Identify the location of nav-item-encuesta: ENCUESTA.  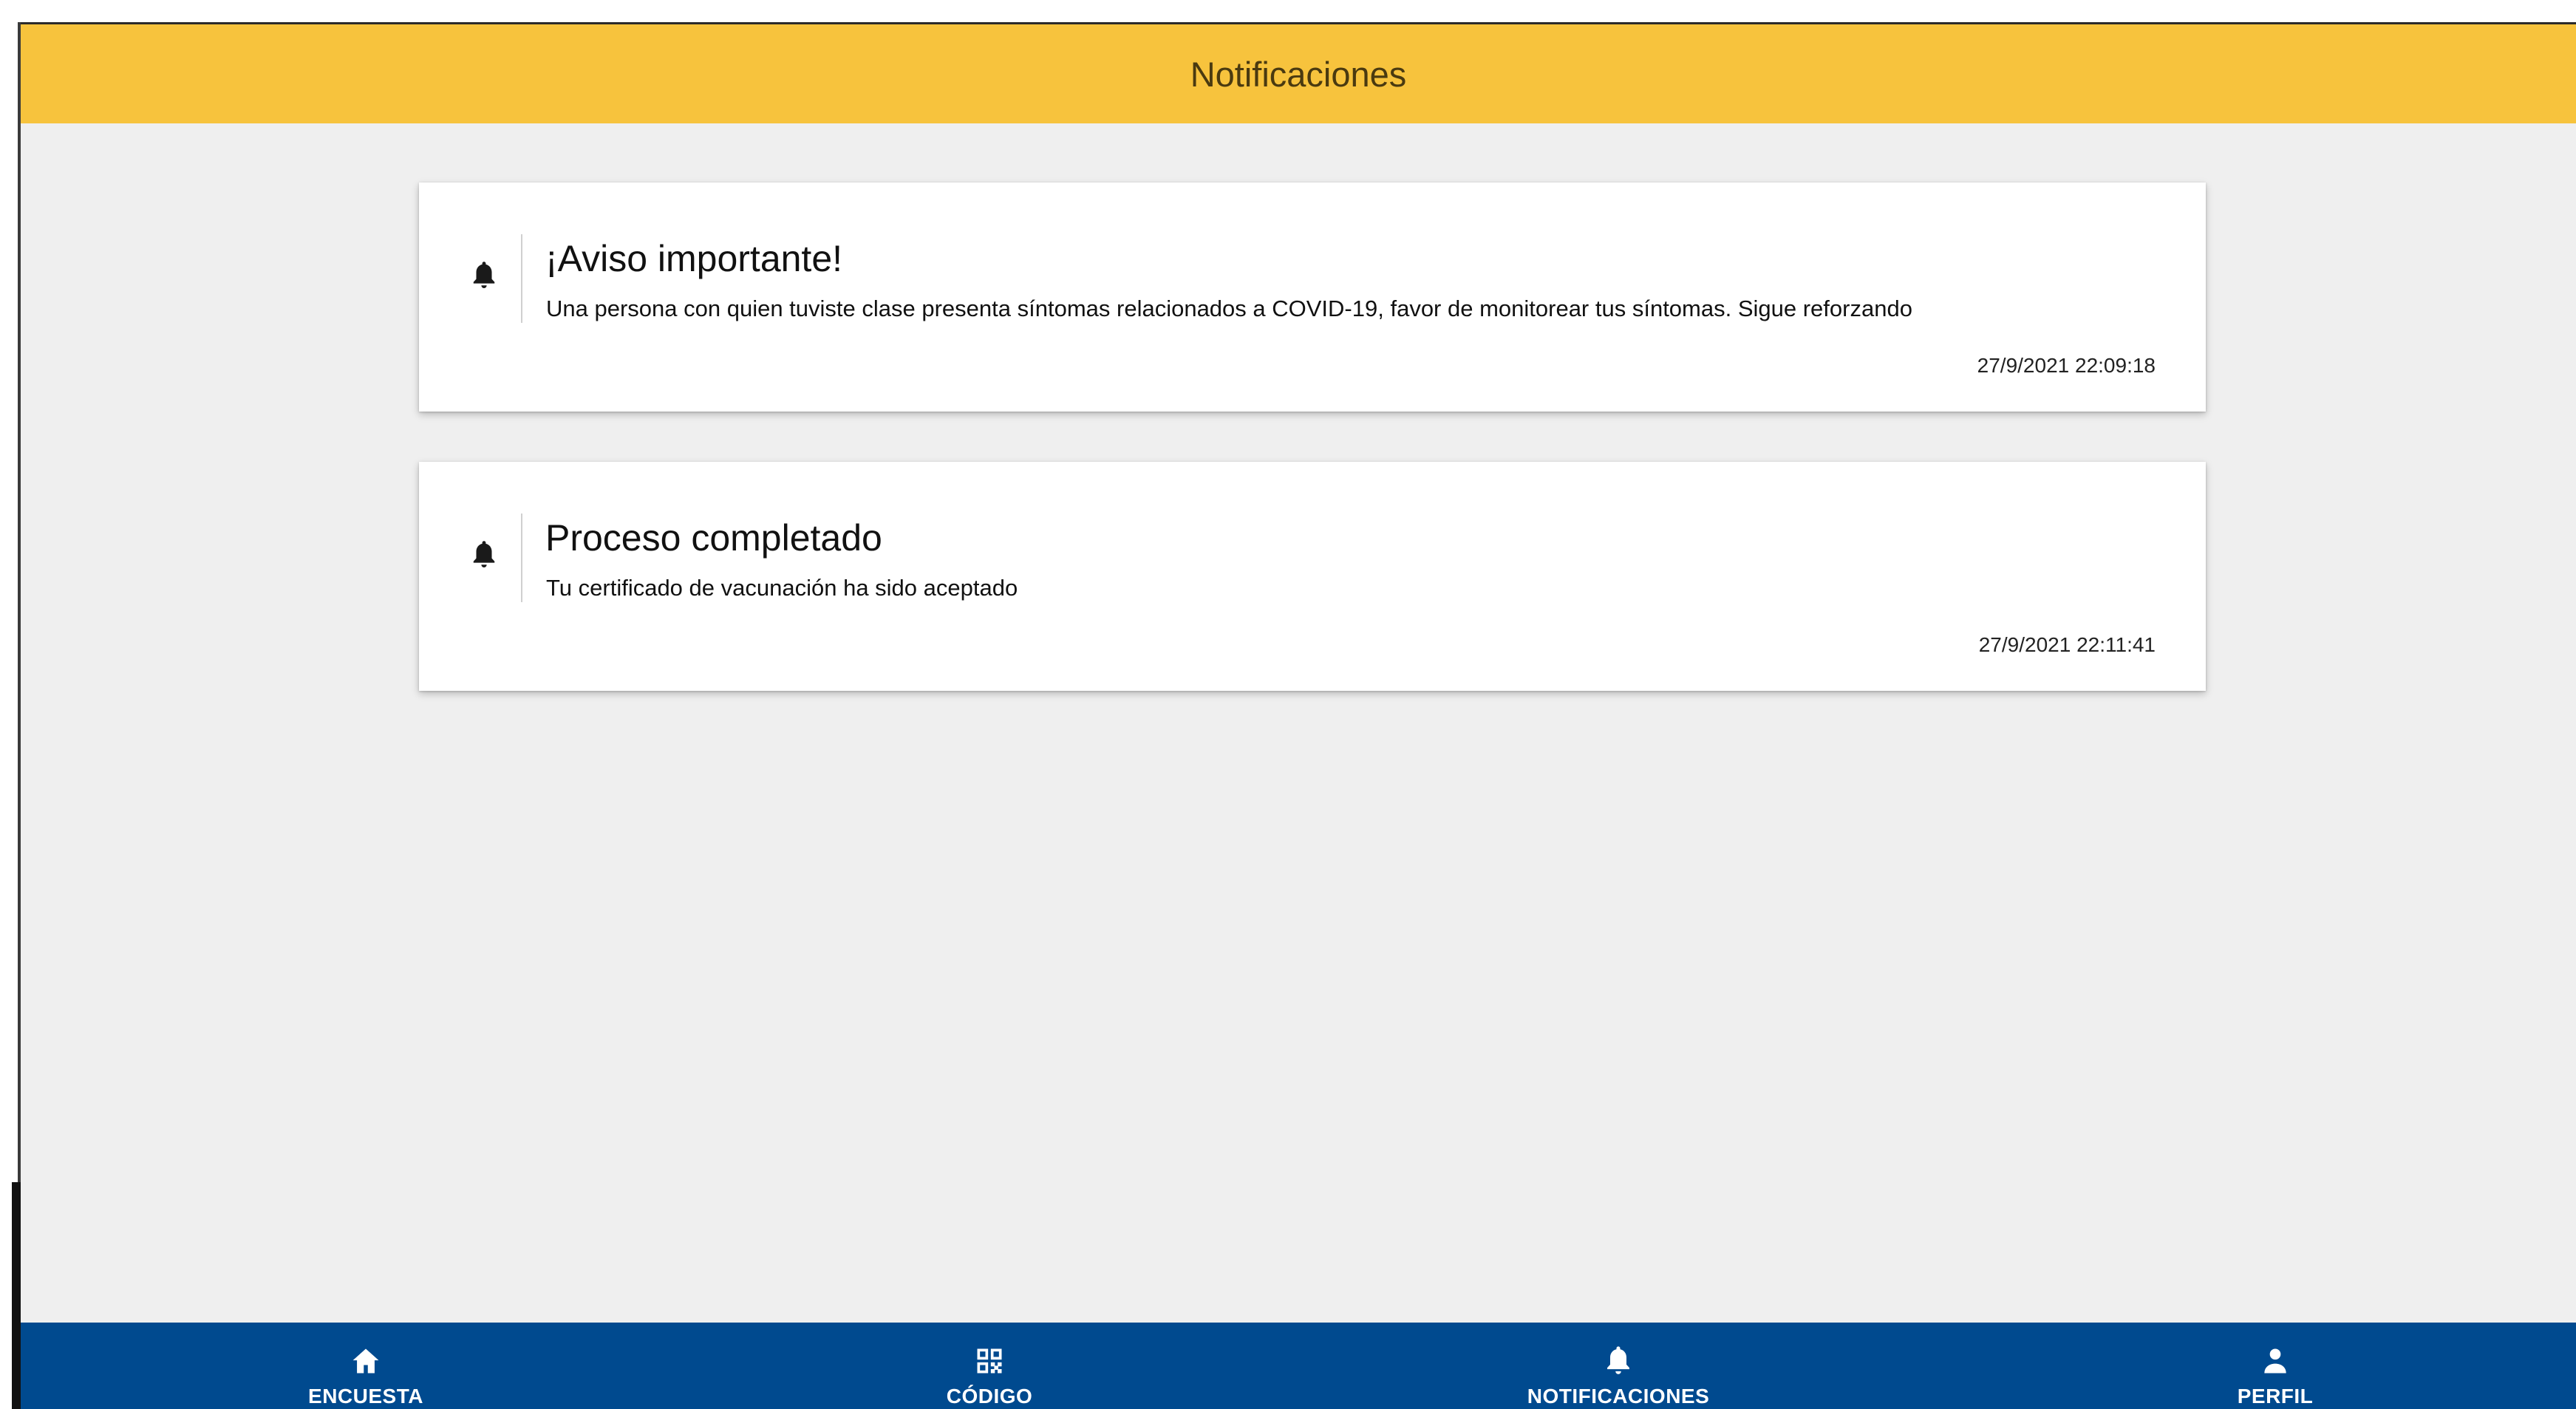
(366, 1366).